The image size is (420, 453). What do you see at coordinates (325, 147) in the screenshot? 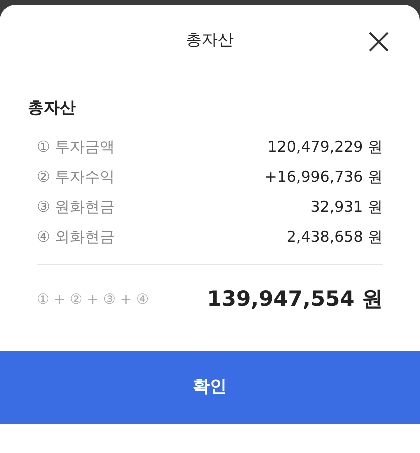
I see `row-amount: 120,479,229 원` at bounding box center [325, 147].